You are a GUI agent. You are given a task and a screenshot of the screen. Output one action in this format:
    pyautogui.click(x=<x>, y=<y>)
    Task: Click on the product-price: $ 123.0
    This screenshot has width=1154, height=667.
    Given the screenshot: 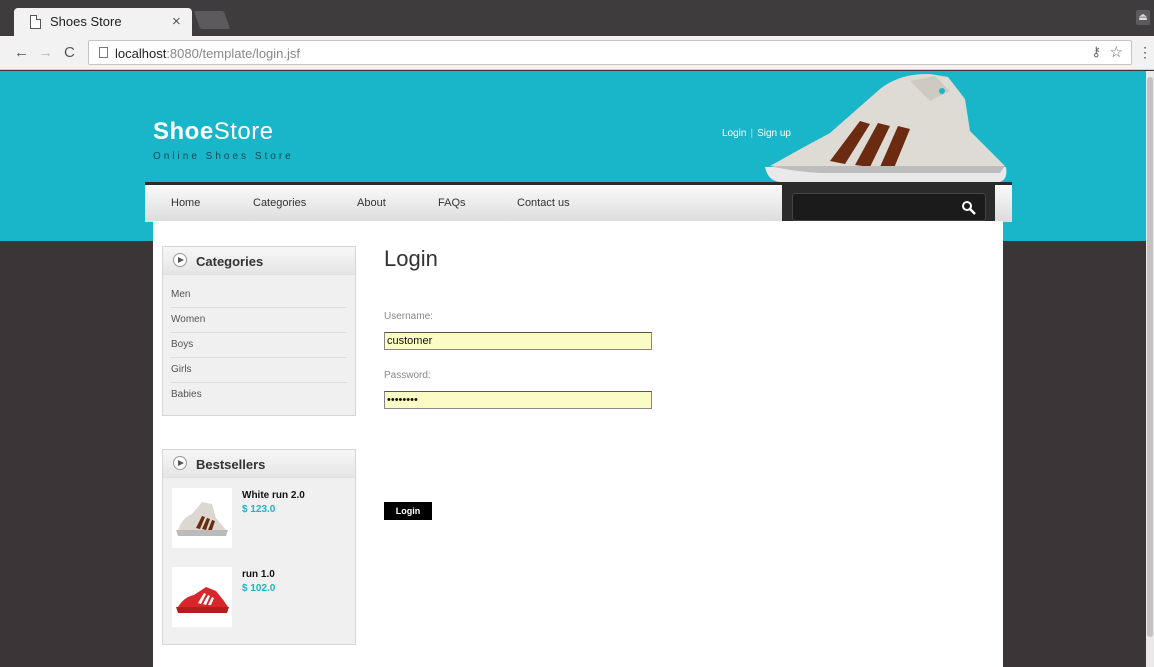 What is the action you would take?
    pyautogui.click(x=259, y=509)
    